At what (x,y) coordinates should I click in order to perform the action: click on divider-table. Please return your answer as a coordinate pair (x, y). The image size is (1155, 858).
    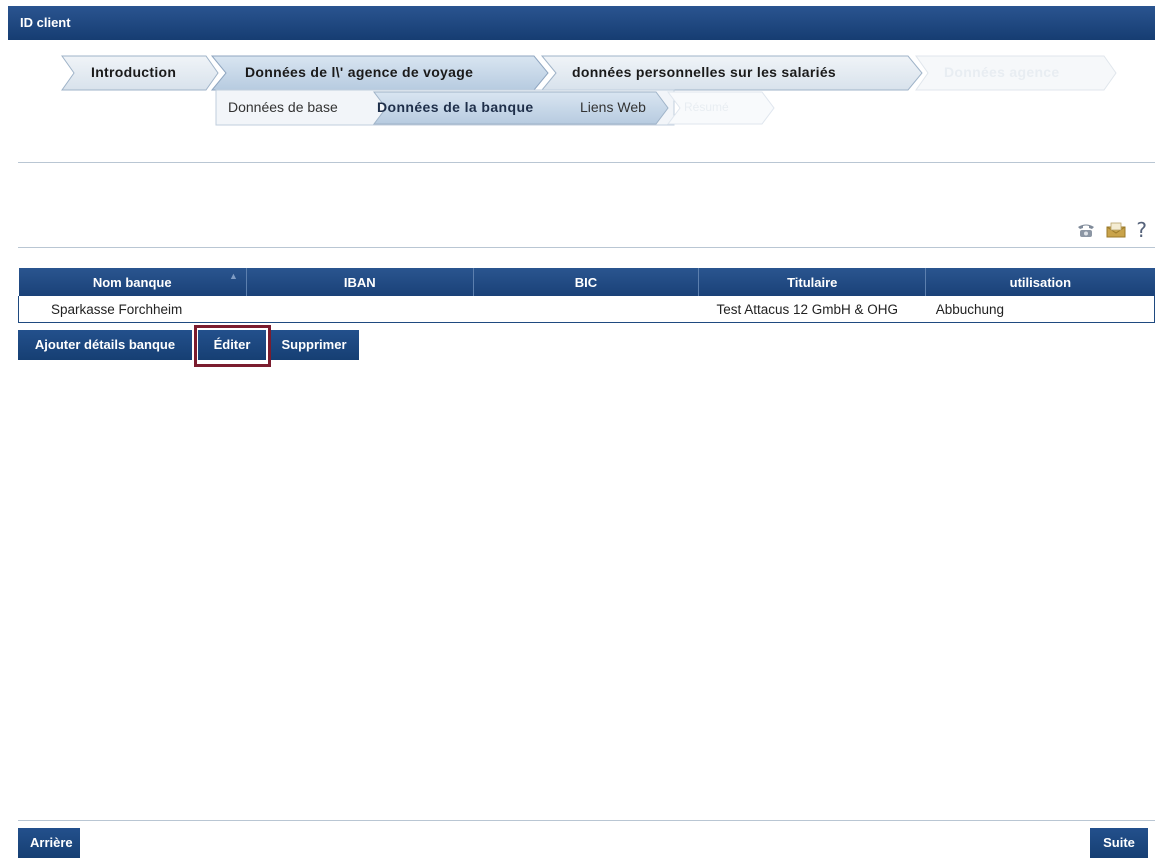
    Looking at the image, I should click on (586, 247).